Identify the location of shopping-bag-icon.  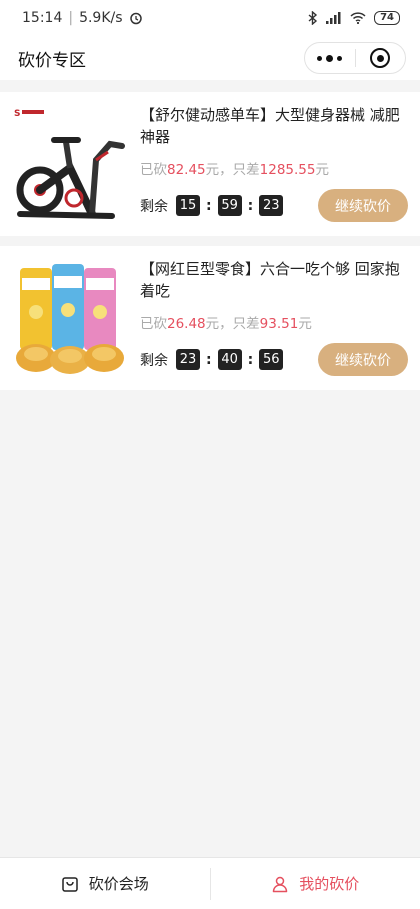
(69, 884).